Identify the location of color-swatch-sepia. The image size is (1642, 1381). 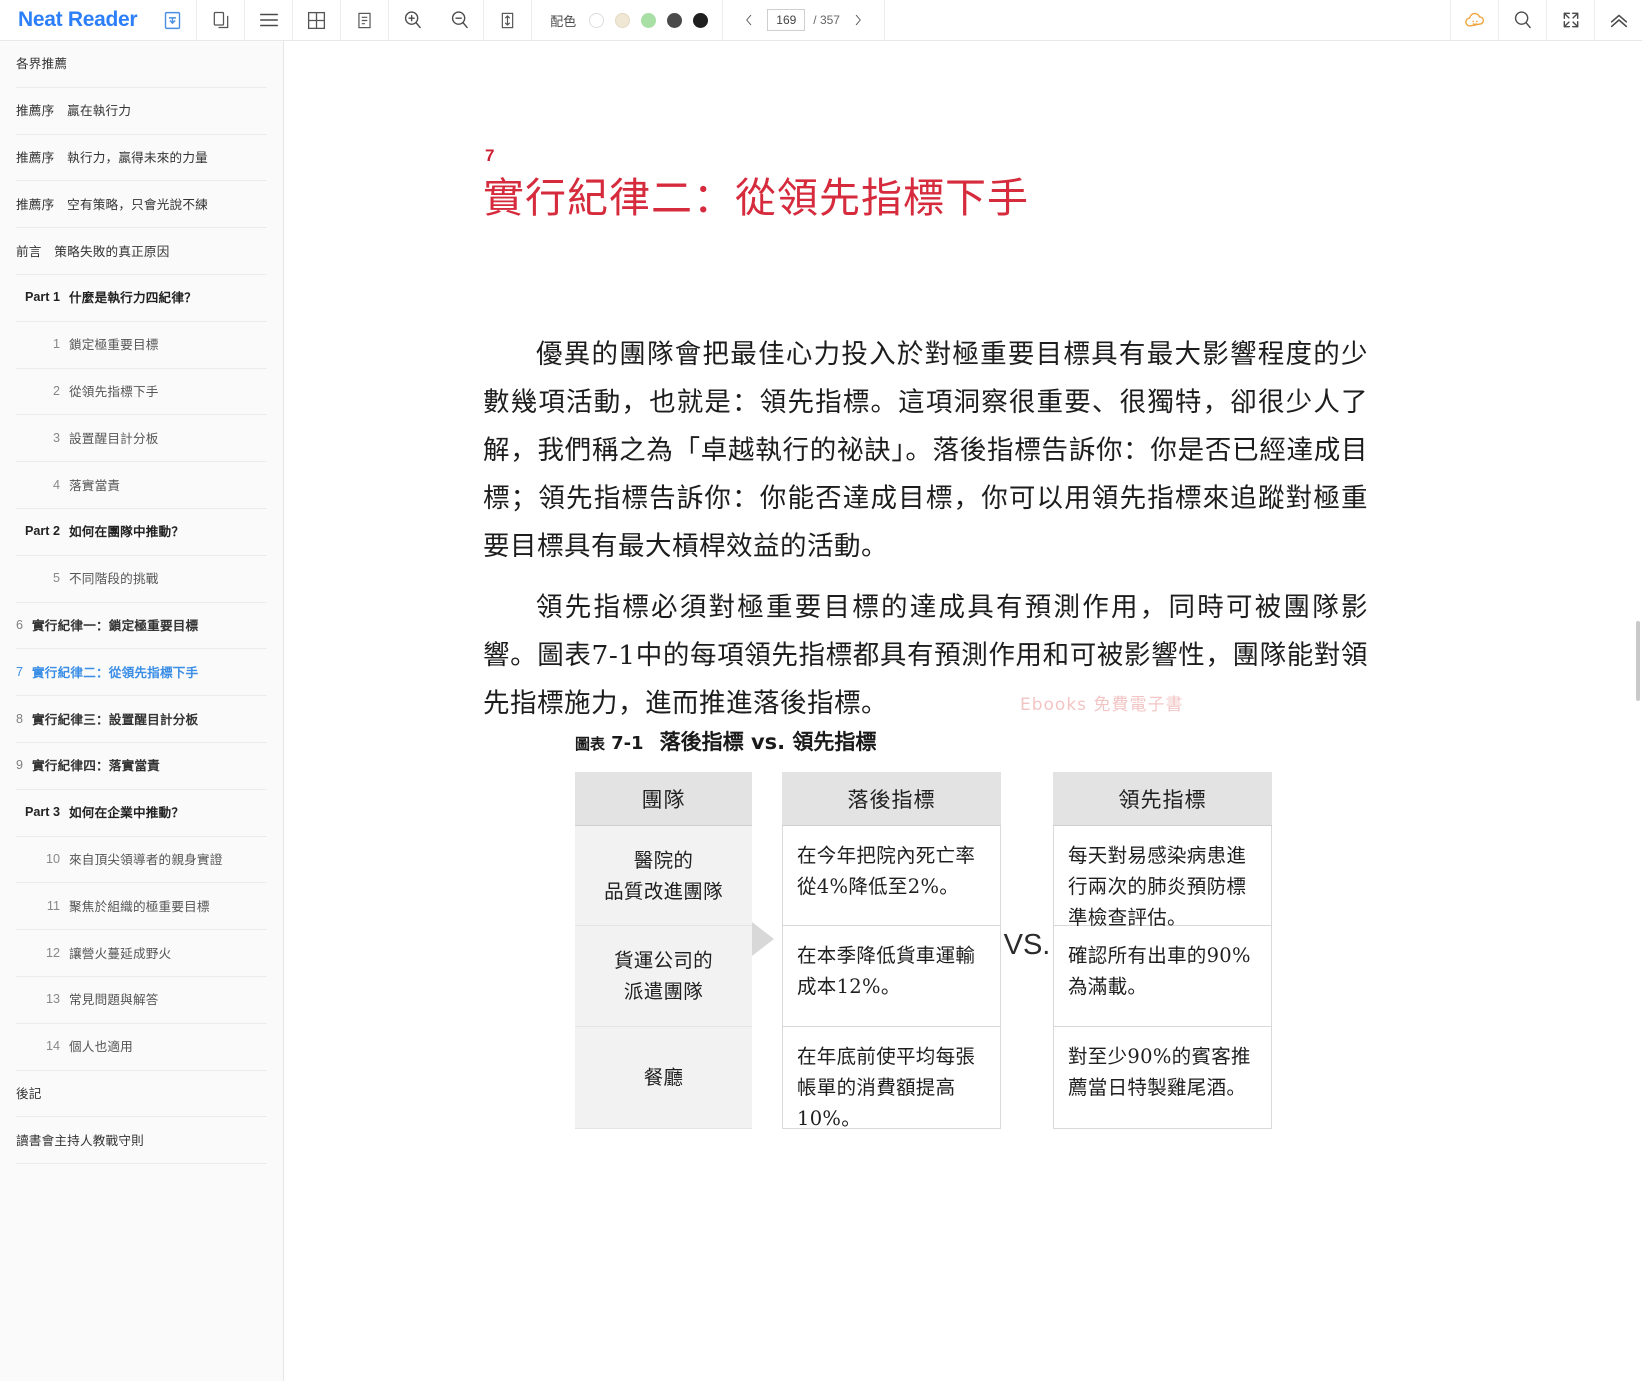
(623, 20).